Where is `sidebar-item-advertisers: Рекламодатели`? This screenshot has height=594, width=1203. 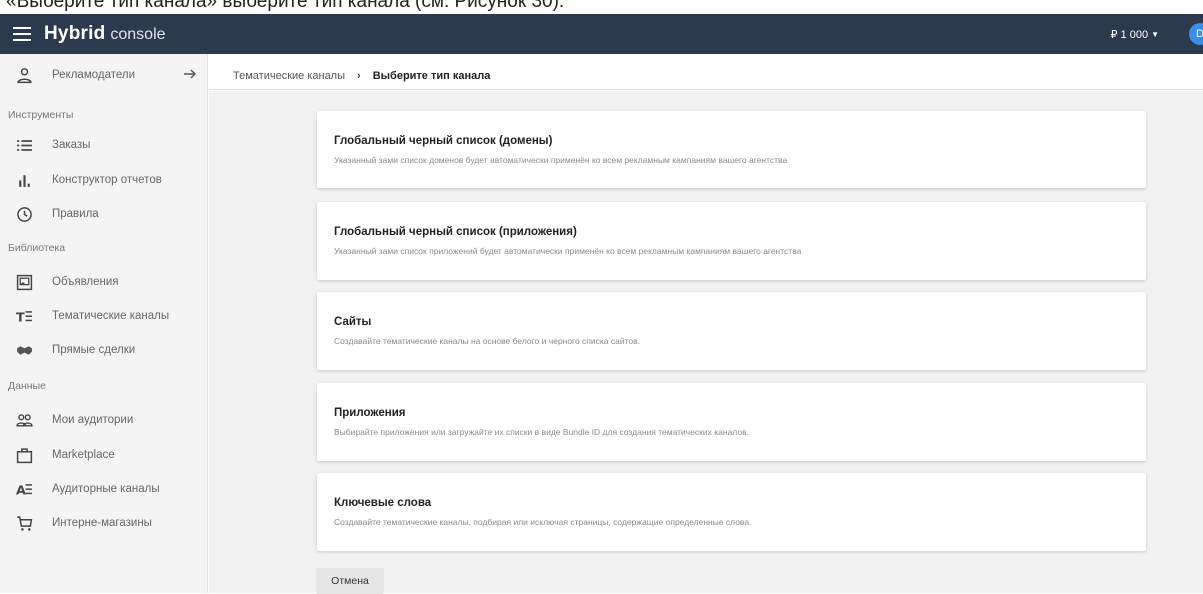 sidebar-item-advertisers: Рекламодатели is located at coordinates (104, 75).